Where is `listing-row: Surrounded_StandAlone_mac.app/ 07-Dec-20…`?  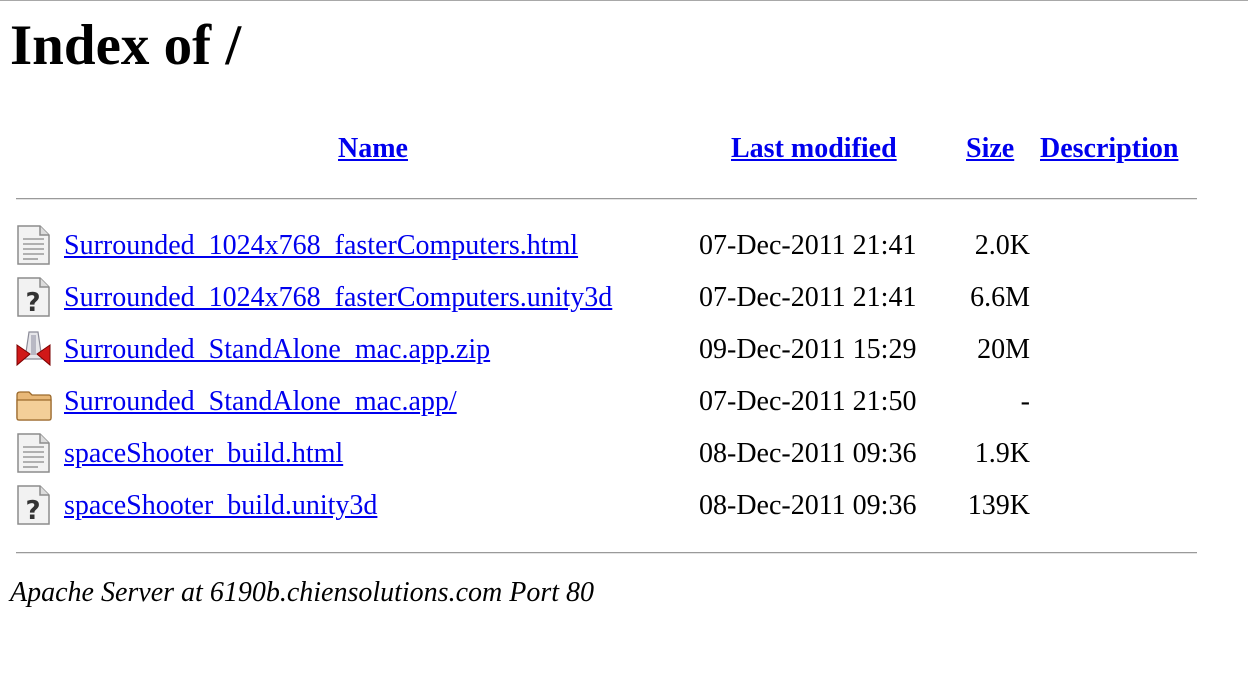
listing-row: Surrounded_StandAlone_mac.app/ 07-Dec-20… is located at coordinates (624, 402).